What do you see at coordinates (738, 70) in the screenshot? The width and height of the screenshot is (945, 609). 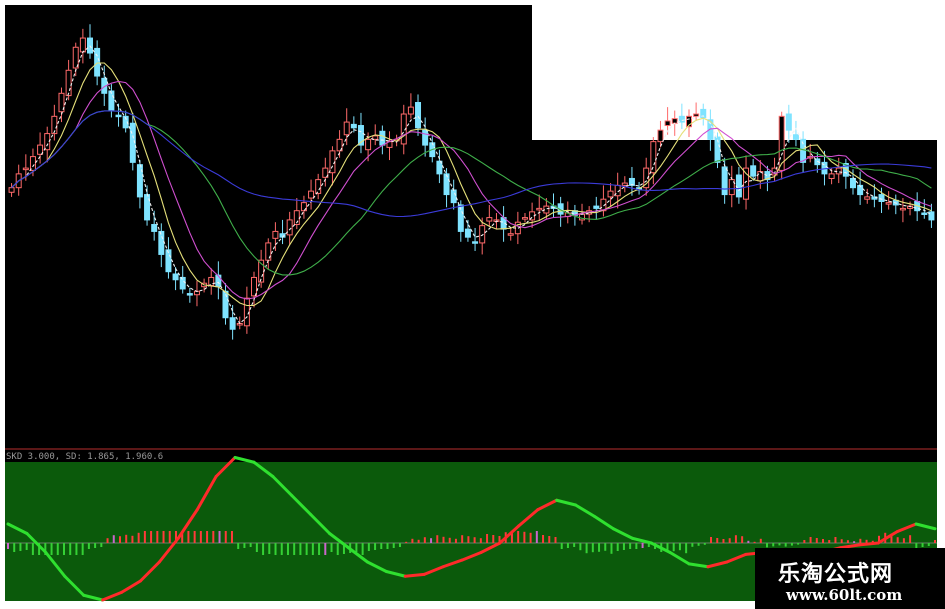 I see `price-panel-top-strip` at bounding box center [738, 70].